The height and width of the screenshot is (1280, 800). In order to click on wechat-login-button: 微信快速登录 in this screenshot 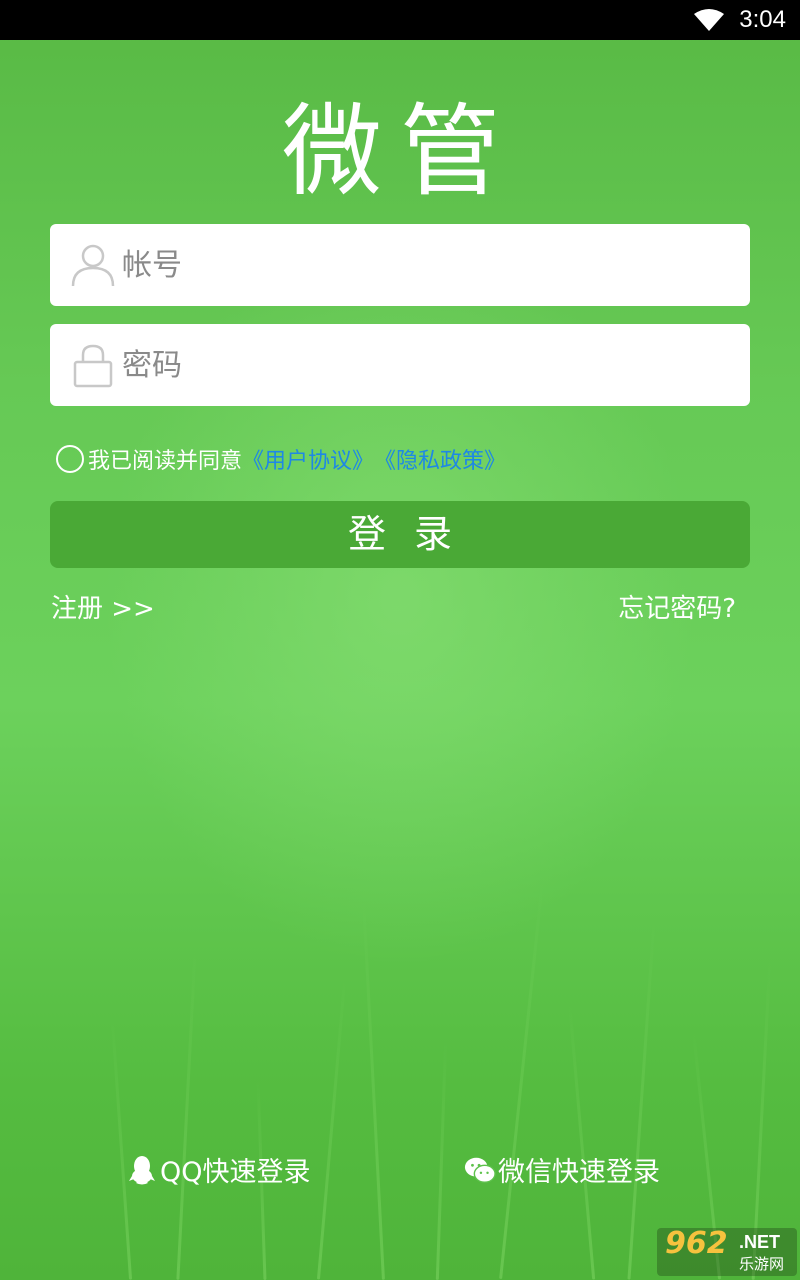, I will do `click(562, 1169)`.